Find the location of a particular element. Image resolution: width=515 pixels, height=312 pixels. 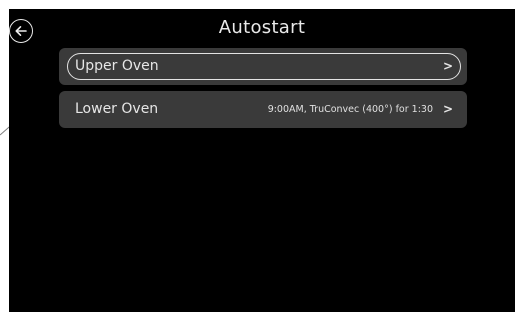

row-label: Lower Oven is located at coordinates (117, 109).